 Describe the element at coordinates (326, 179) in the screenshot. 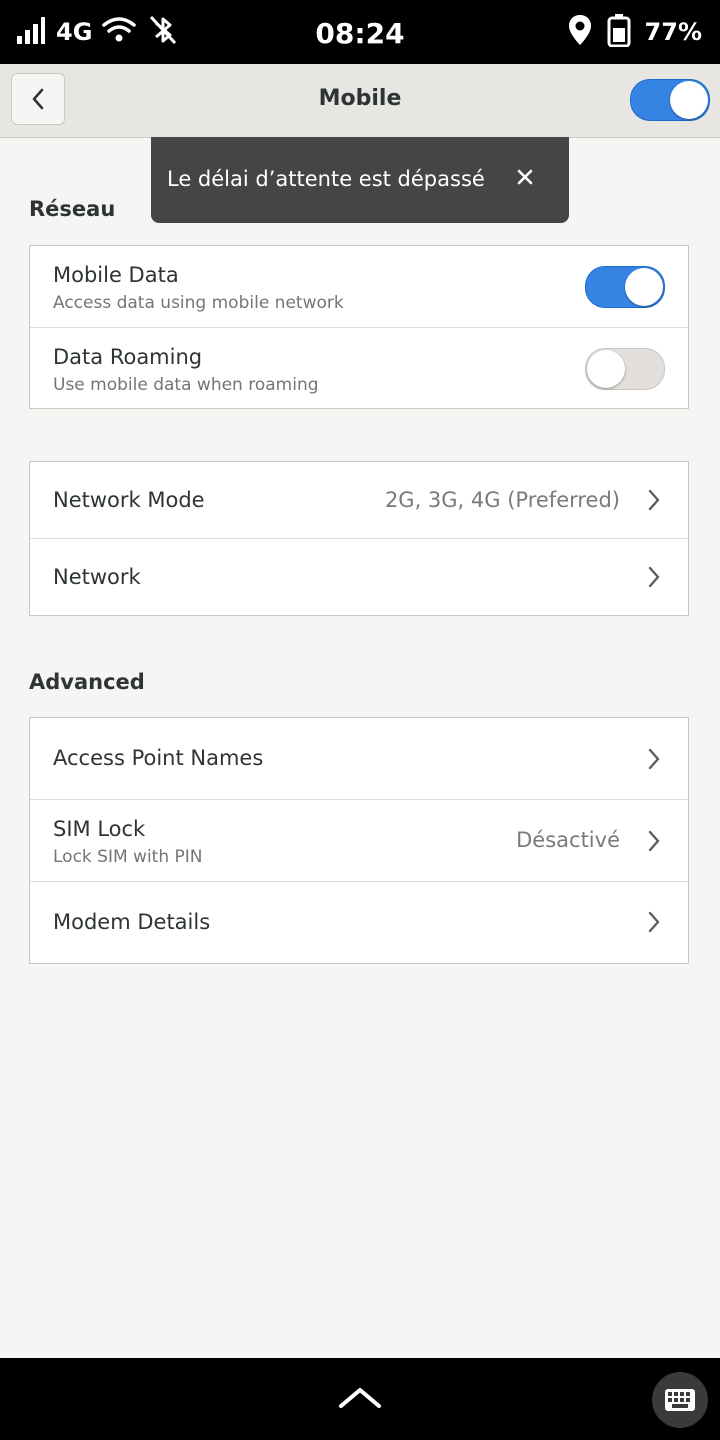

I see `toast-message: Le délai d’attente est dépassé` at that location.